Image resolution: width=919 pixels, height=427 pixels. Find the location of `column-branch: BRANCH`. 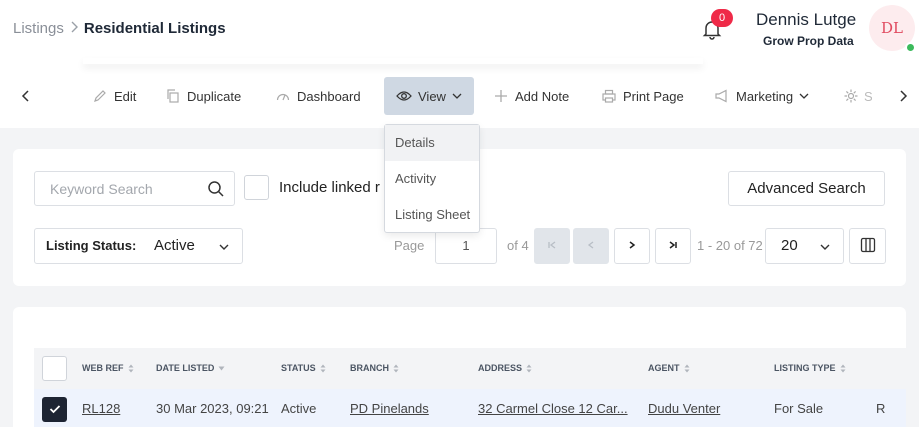

column-branch: BRANCH is located at coordinates (374, 368).